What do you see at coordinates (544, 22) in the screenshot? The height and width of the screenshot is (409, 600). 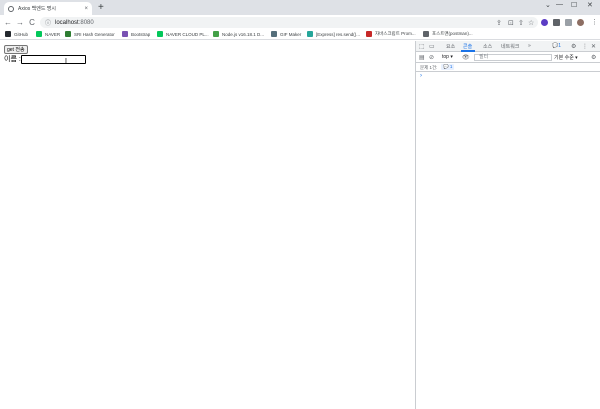 I see `extension-icon` at bounding box center [544, 22].